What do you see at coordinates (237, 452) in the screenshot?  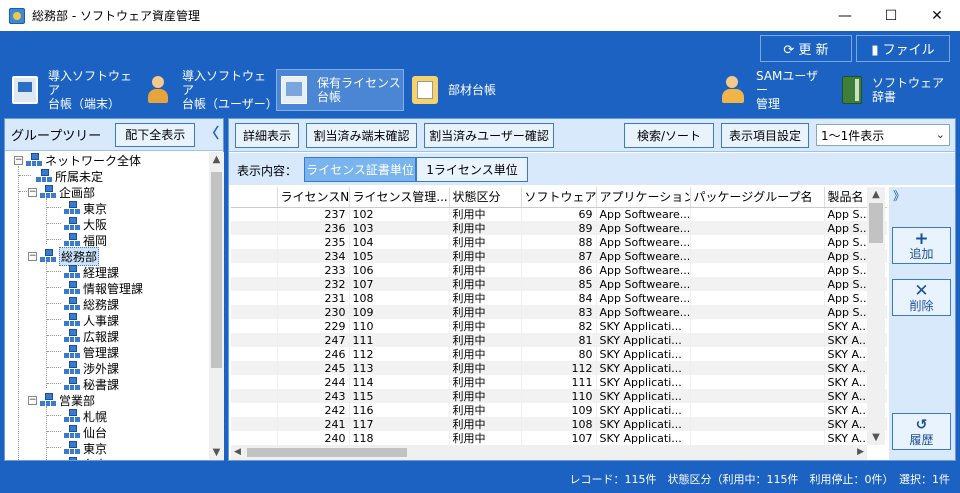 I see `scroll-left-icon: ◀` at bounding box center [237, 452].